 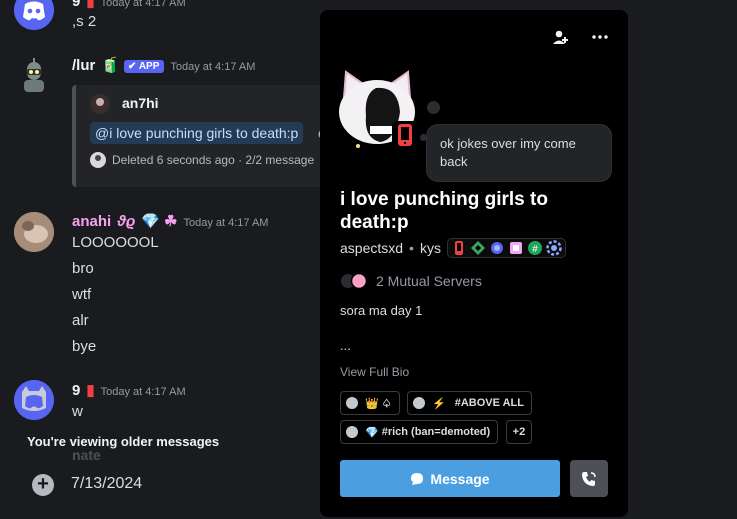 What do you see at coordinates (478, 248) in the screenshot?
I see `hypesquad-badge-icon` at bounding box center [478, 248].